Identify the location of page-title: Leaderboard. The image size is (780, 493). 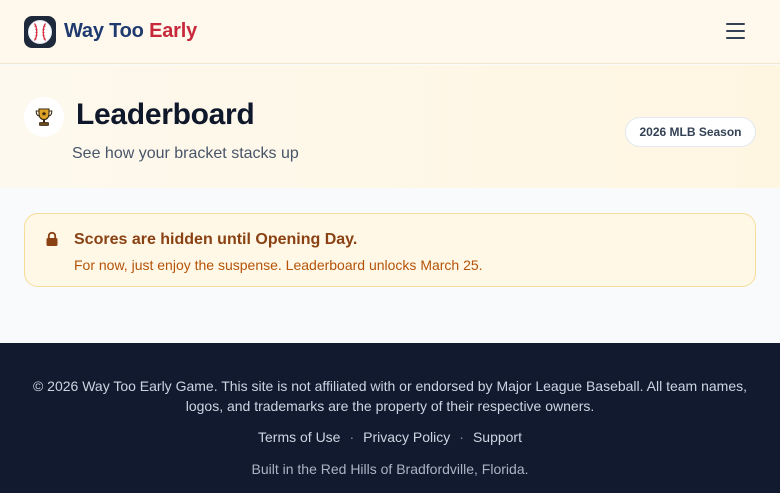
(165, 114).